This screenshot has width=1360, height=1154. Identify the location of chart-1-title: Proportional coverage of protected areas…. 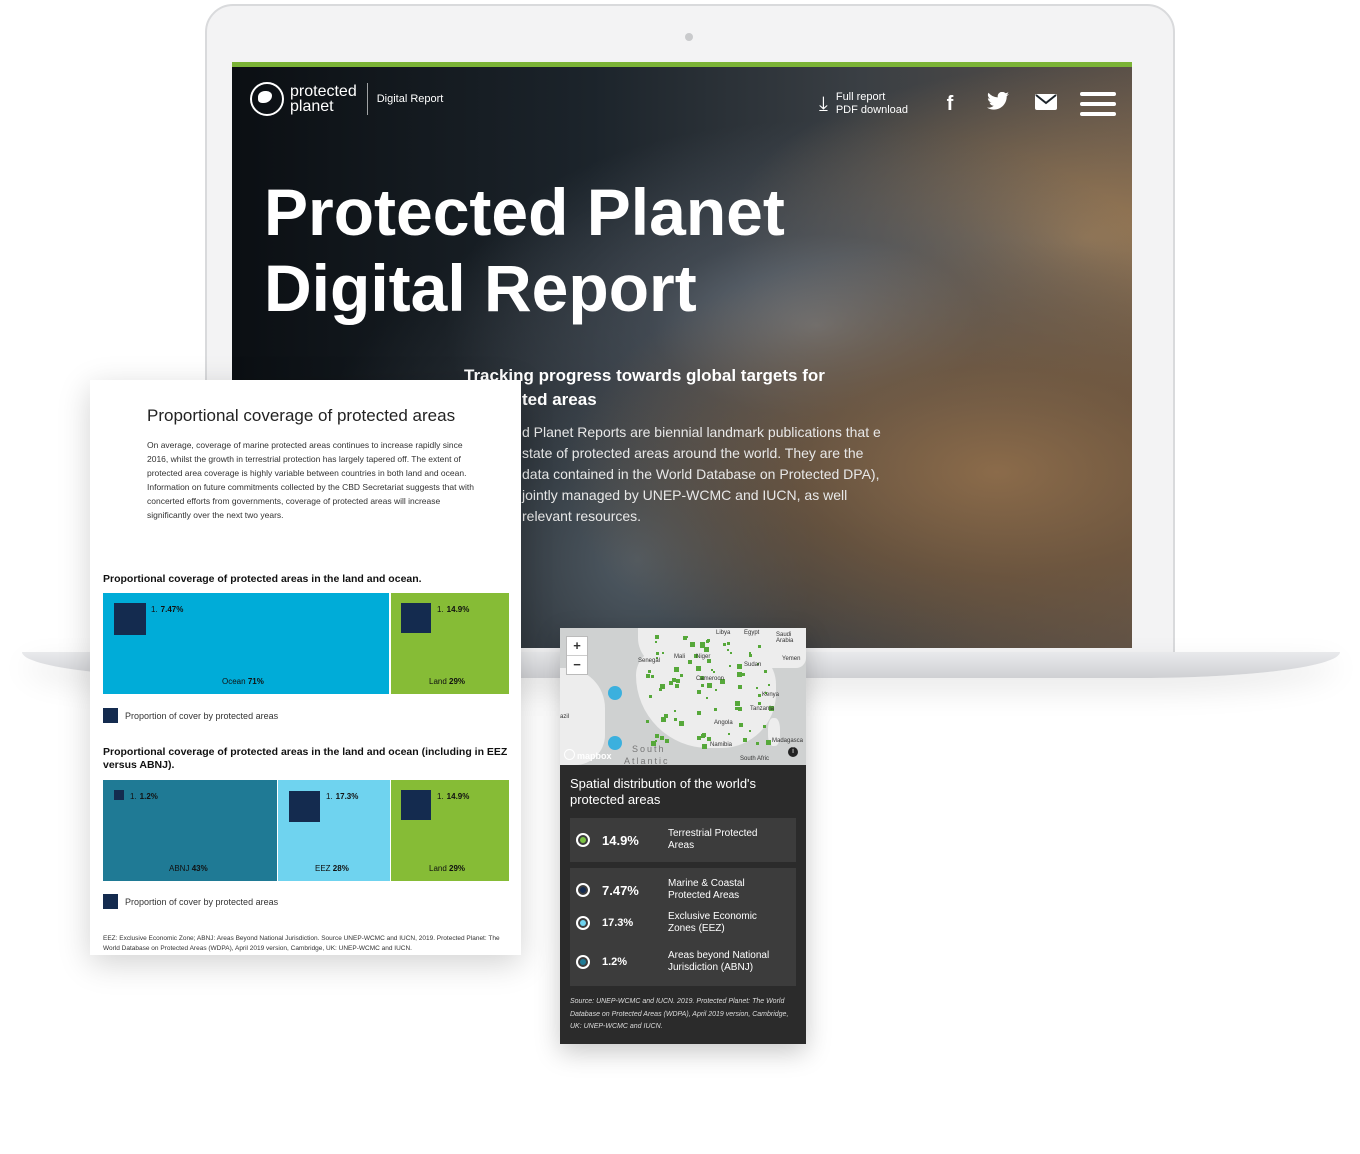
(262, 579).